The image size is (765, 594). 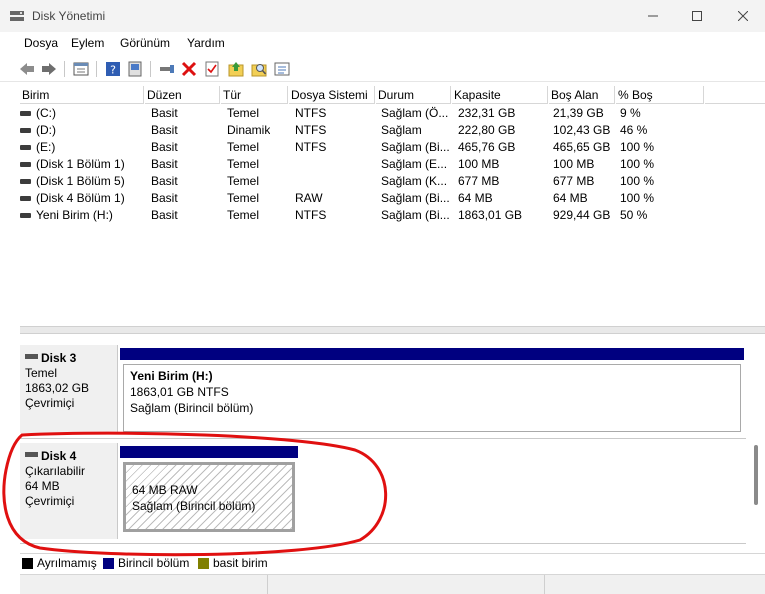 I want to click on disk-3-label: Disk 3 Temel 1863,02 GB Çevrimiçi, so click(x=69, y=389).